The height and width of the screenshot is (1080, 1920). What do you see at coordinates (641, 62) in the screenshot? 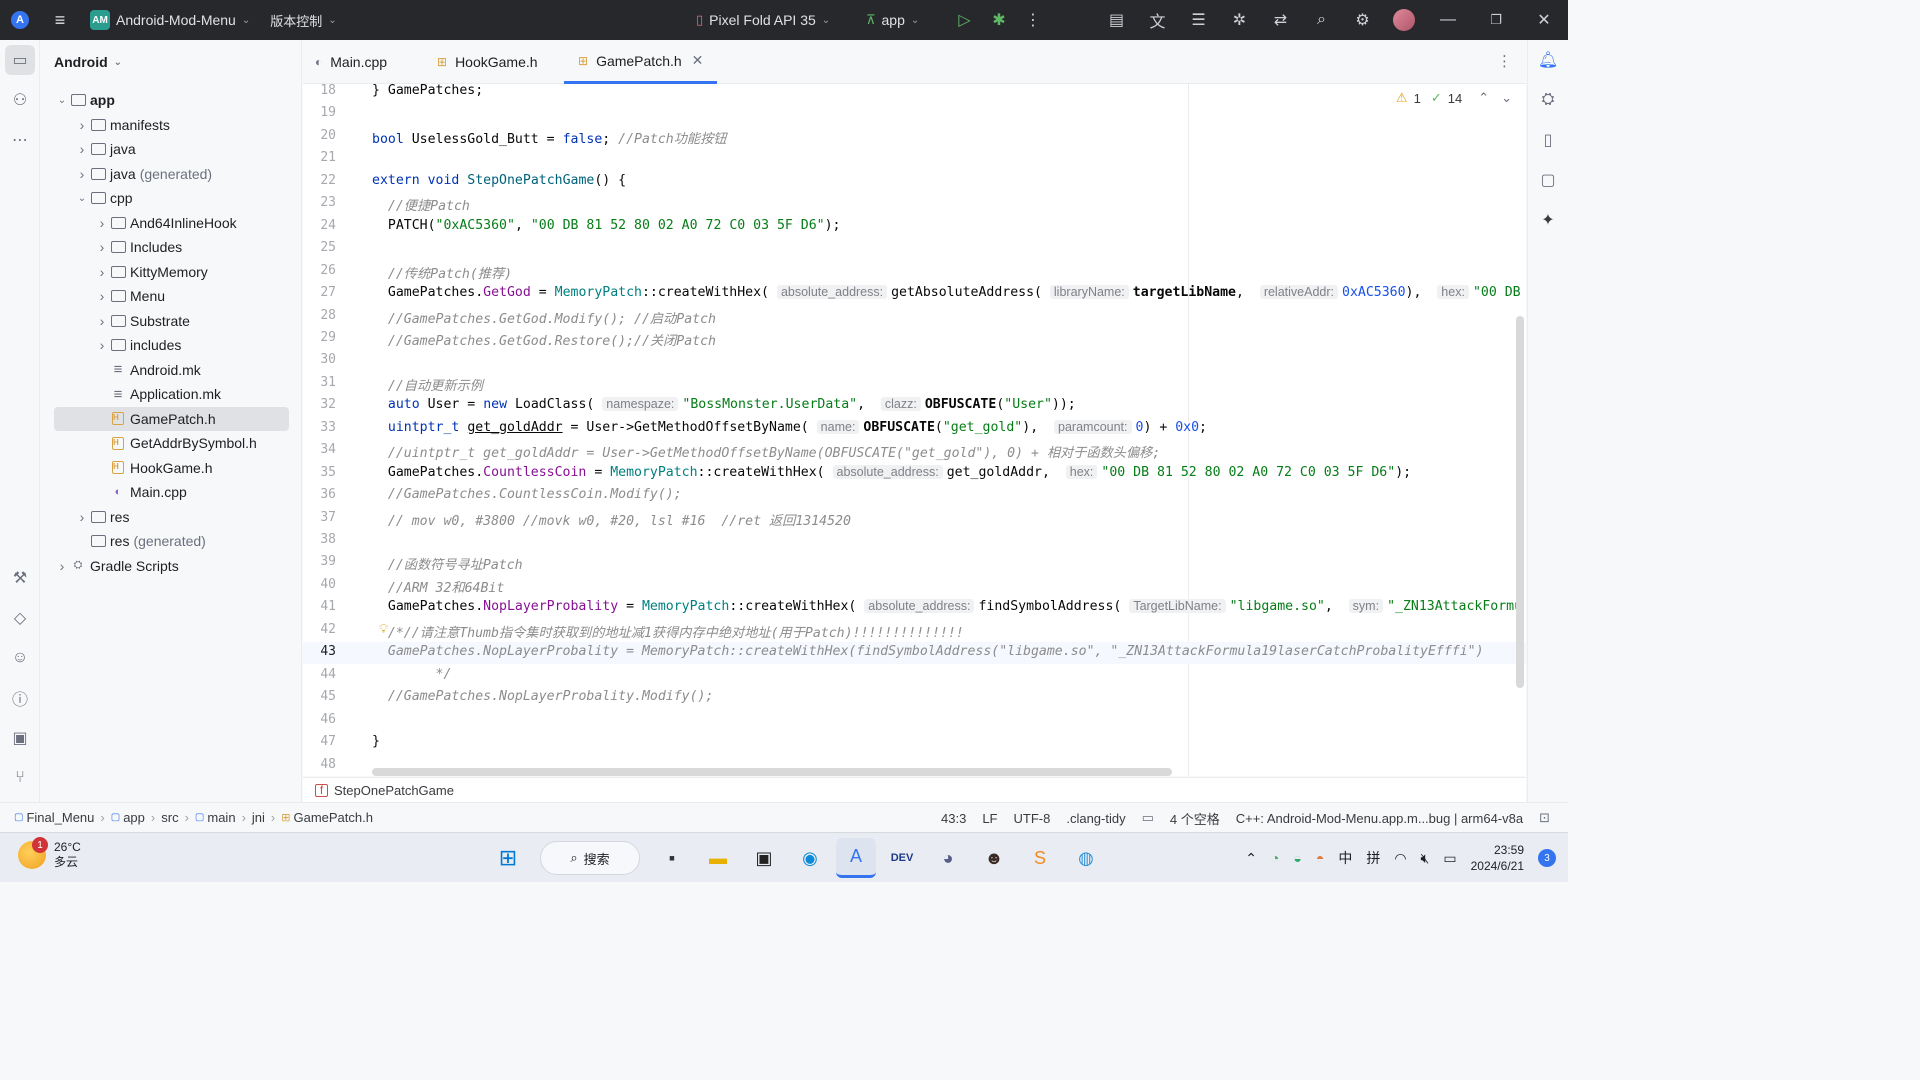
I see `tab-gamepatch-h: ⊞ GamePatch.h ✕` at bounding box center [641, 62].